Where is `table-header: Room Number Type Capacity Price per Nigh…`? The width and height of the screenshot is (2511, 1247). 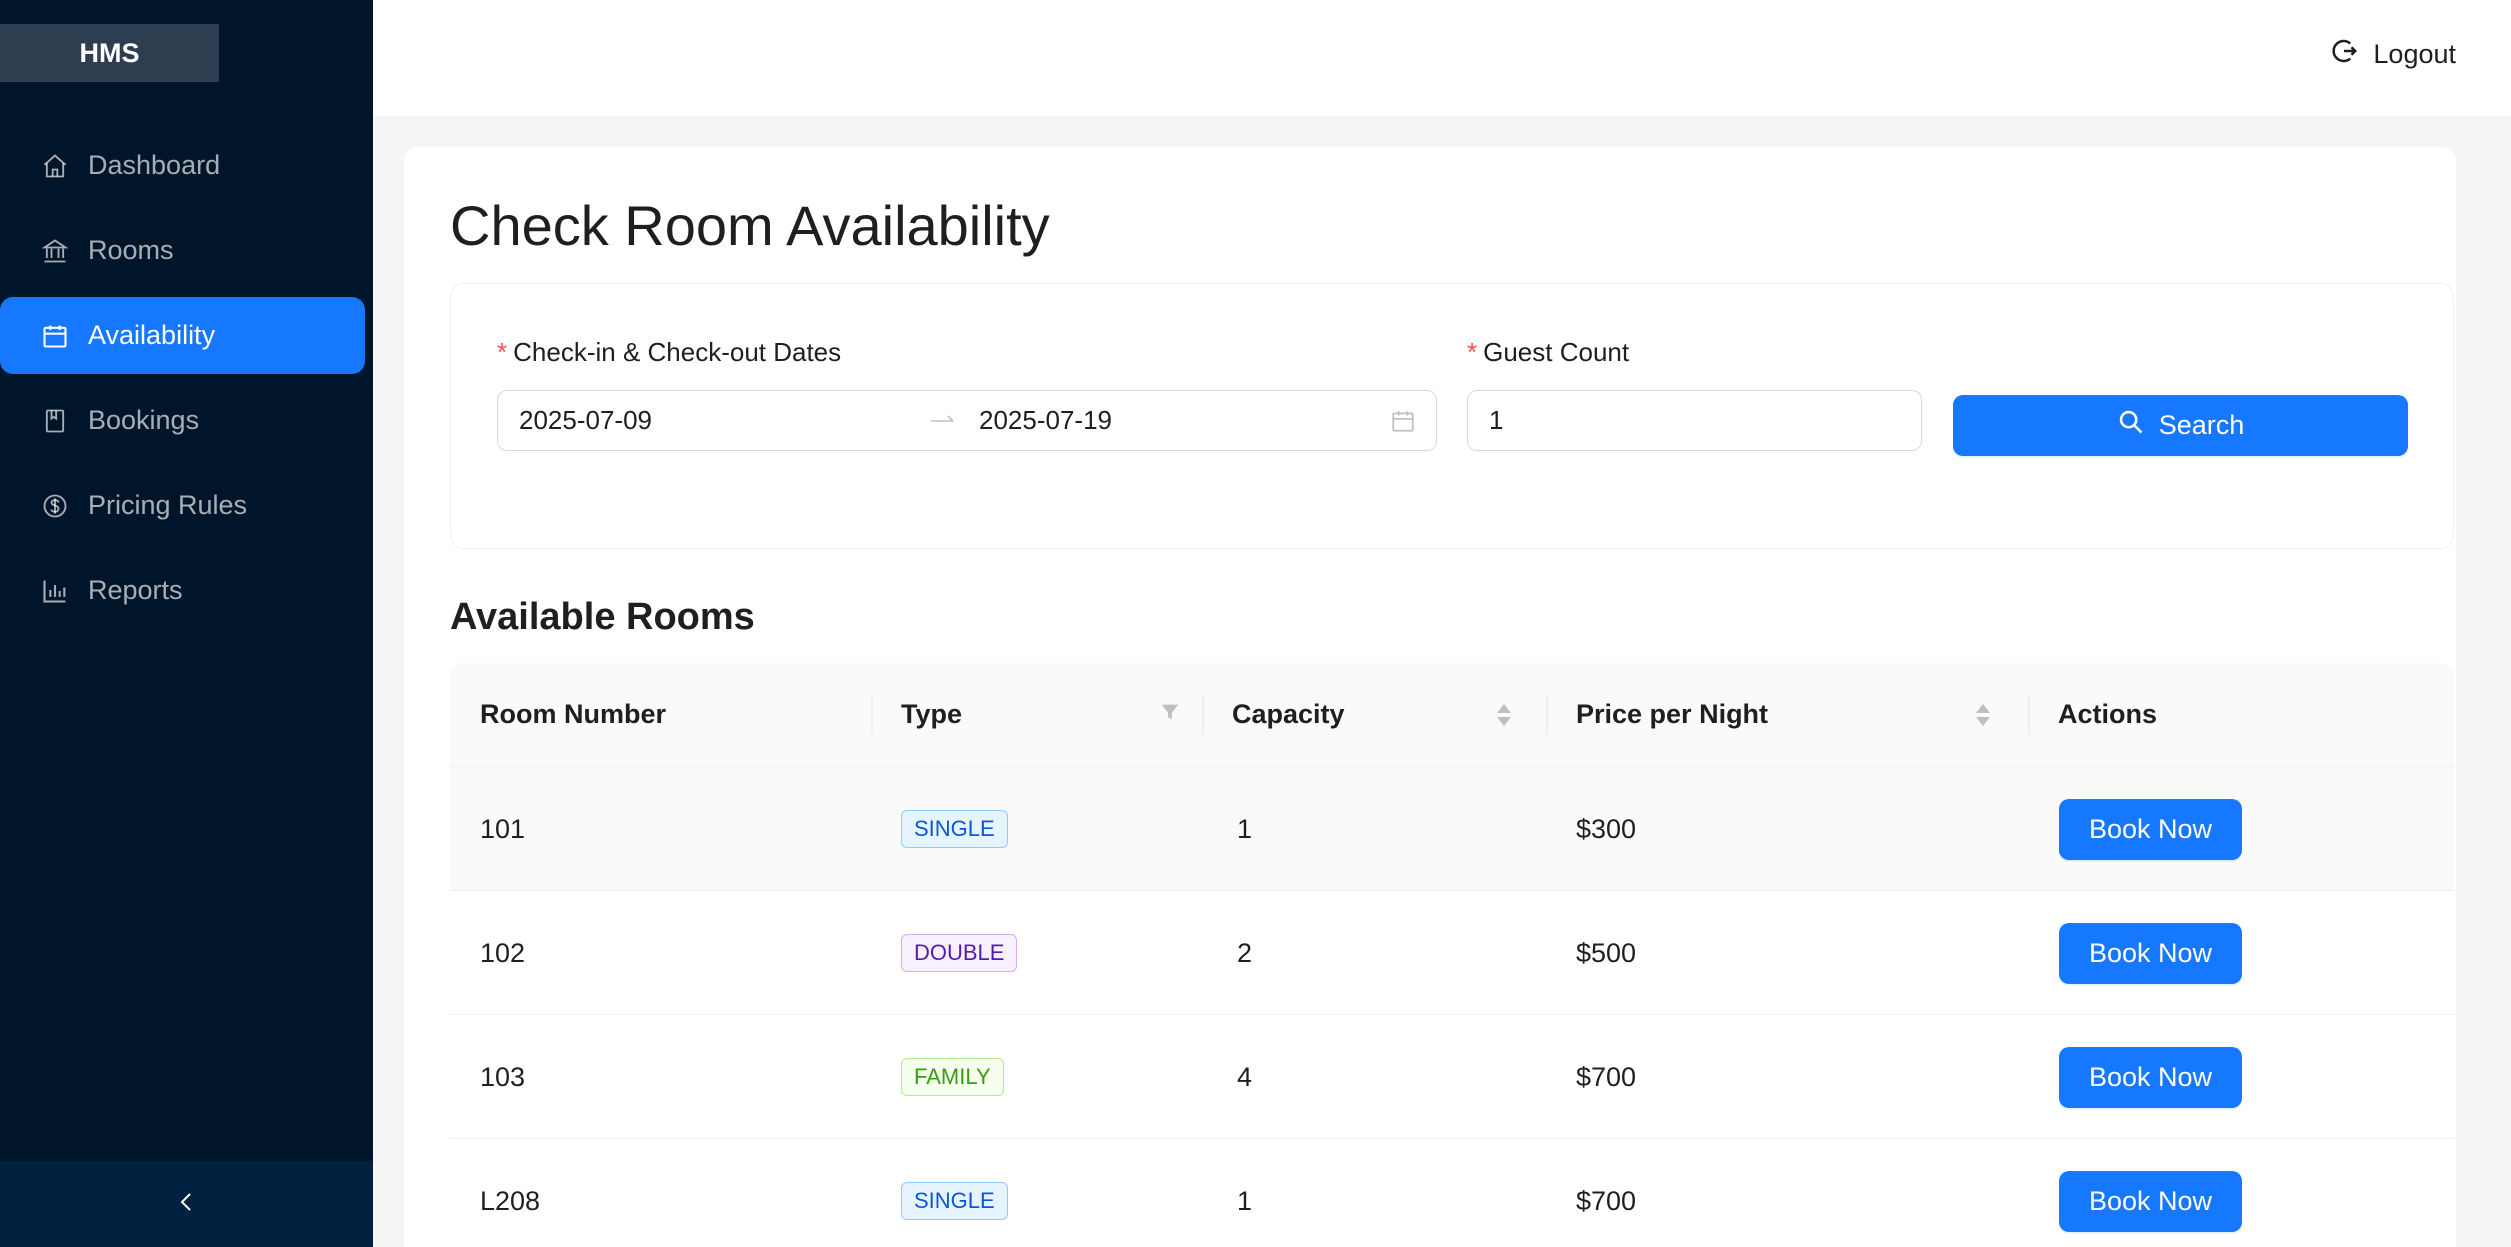
table-header: Room Number Type Capacity Price per Nigh… is located at coordinates (1452, 715).